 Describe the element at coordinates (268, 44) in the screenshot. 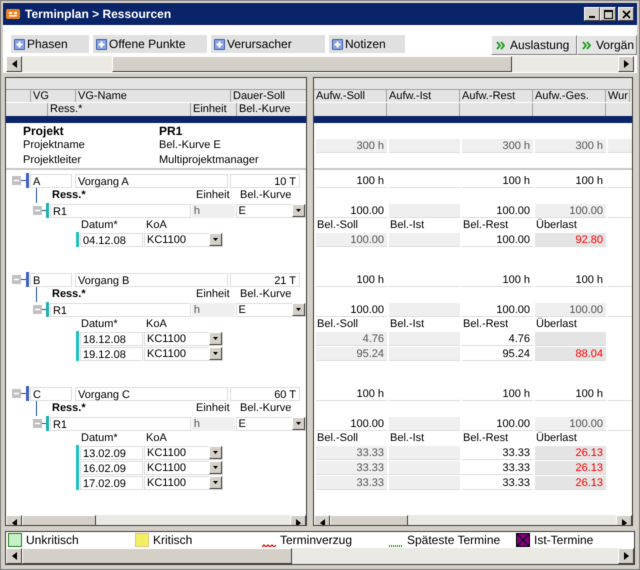

I see `section-tab: Verursacher` at that location.